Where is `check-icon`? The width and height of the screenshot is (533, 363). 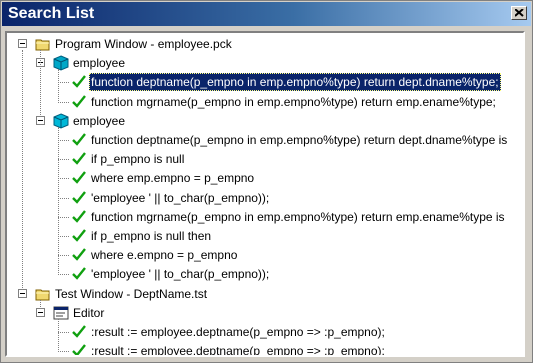
check-icon is located at coordinates (79, 349).